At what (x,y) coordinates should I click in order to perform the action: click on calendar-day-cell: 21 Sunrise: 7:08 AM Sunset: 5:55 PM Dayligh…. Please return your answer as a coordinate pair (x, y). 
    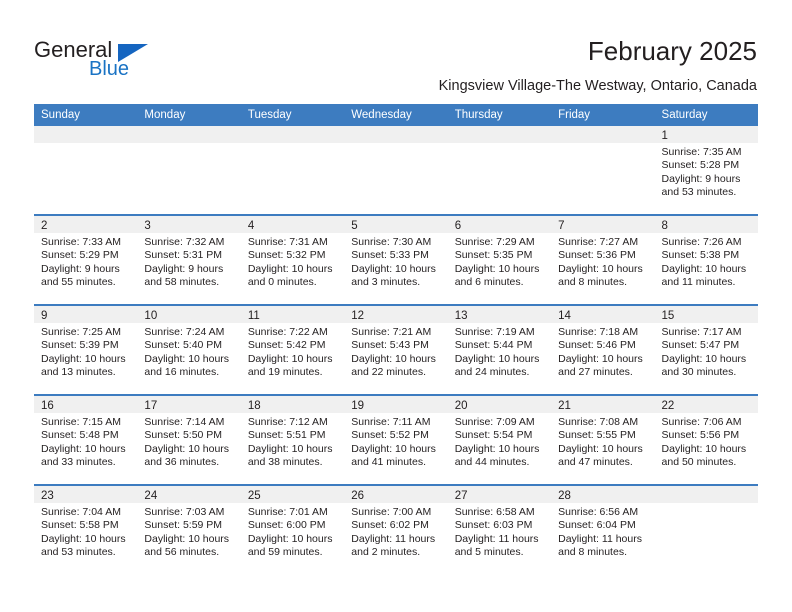
    Looking at the image, I should click on (603, 440).